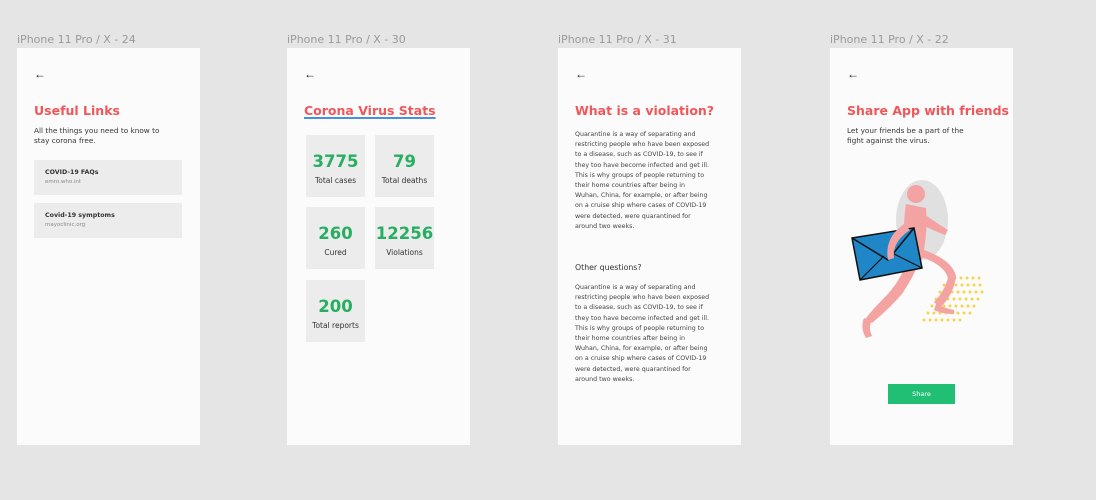 The height and width of the screenshot is (500, 1096). What do you see at coordinates (617, 39) in the screenshot?
I see `frame-label-31: iPhone 11 Pro / X - 31` at bounding box center [617, 39].